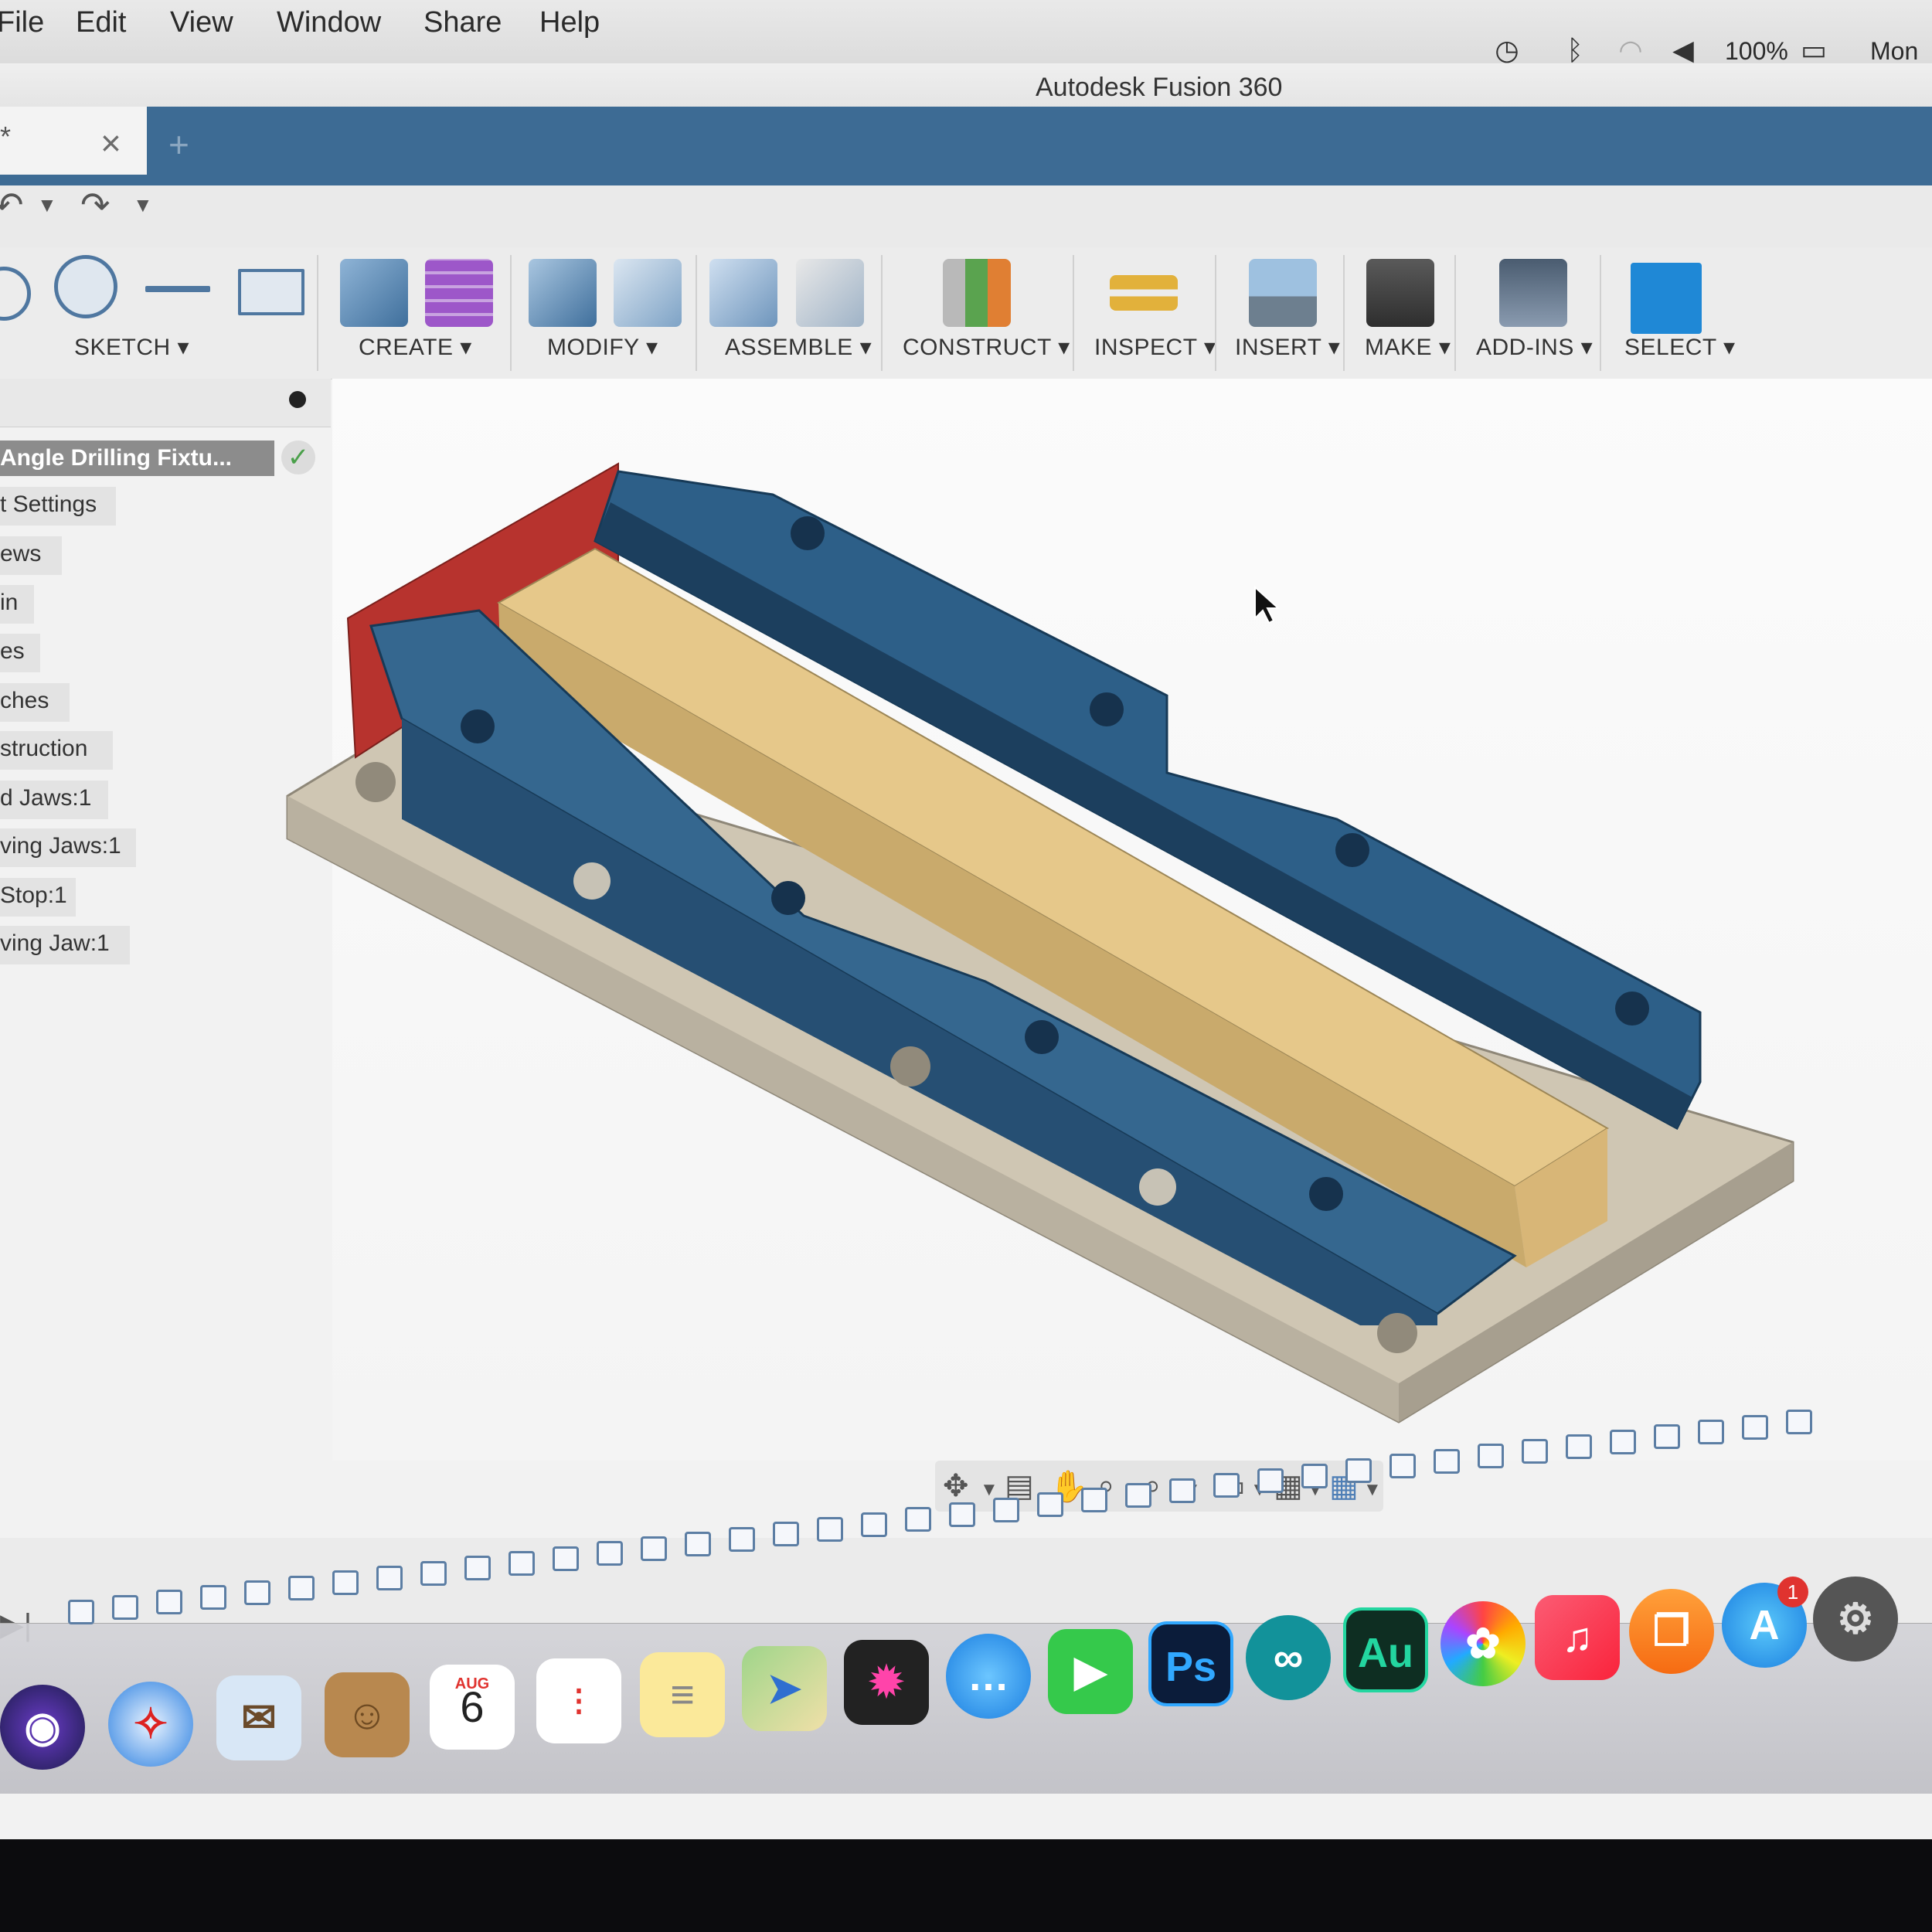 This screenshot has width=1932, height=1932. What do you see at coordinates (43, 1728) in the screenshot?
I see `siri-icon: ◉` at bounding box center [43, 1728].